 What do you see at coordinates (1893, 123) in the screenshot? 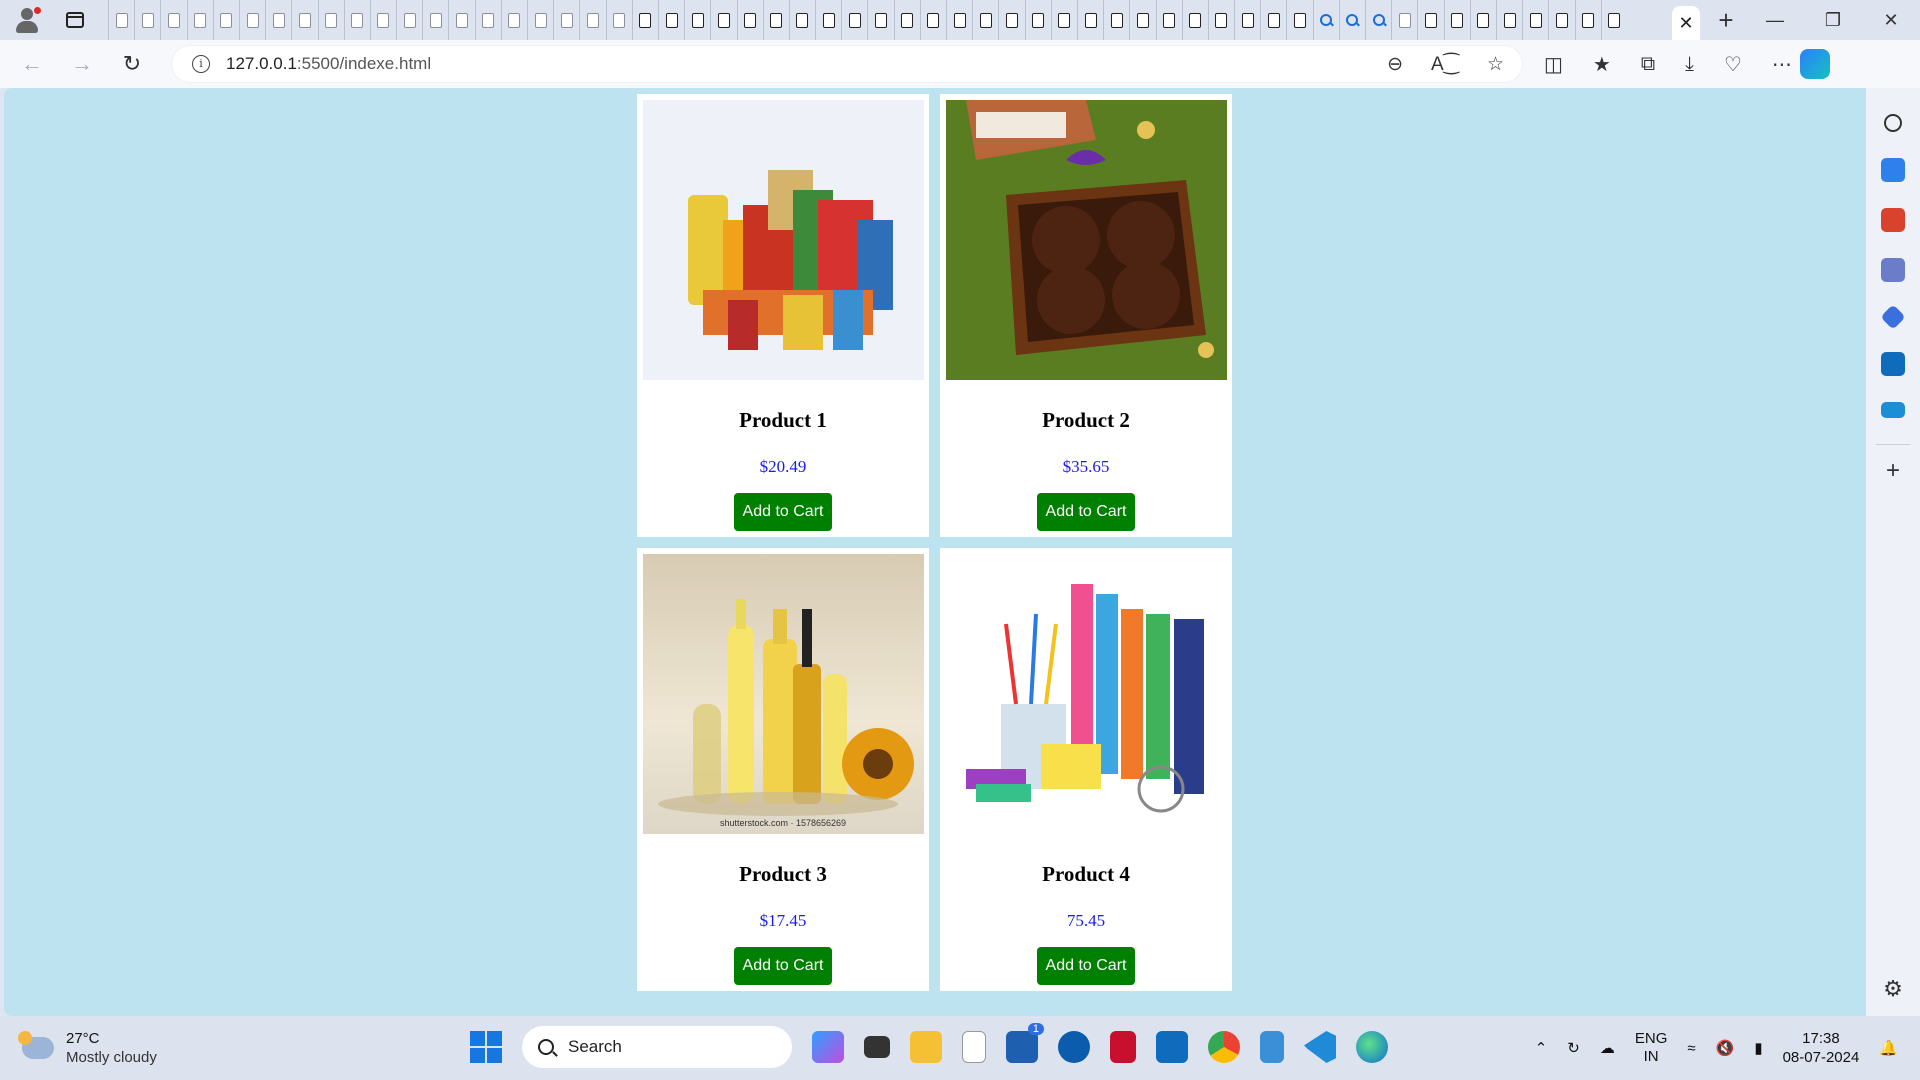
I see `sidebar-search-icon` at bounding box center [1893, 123].